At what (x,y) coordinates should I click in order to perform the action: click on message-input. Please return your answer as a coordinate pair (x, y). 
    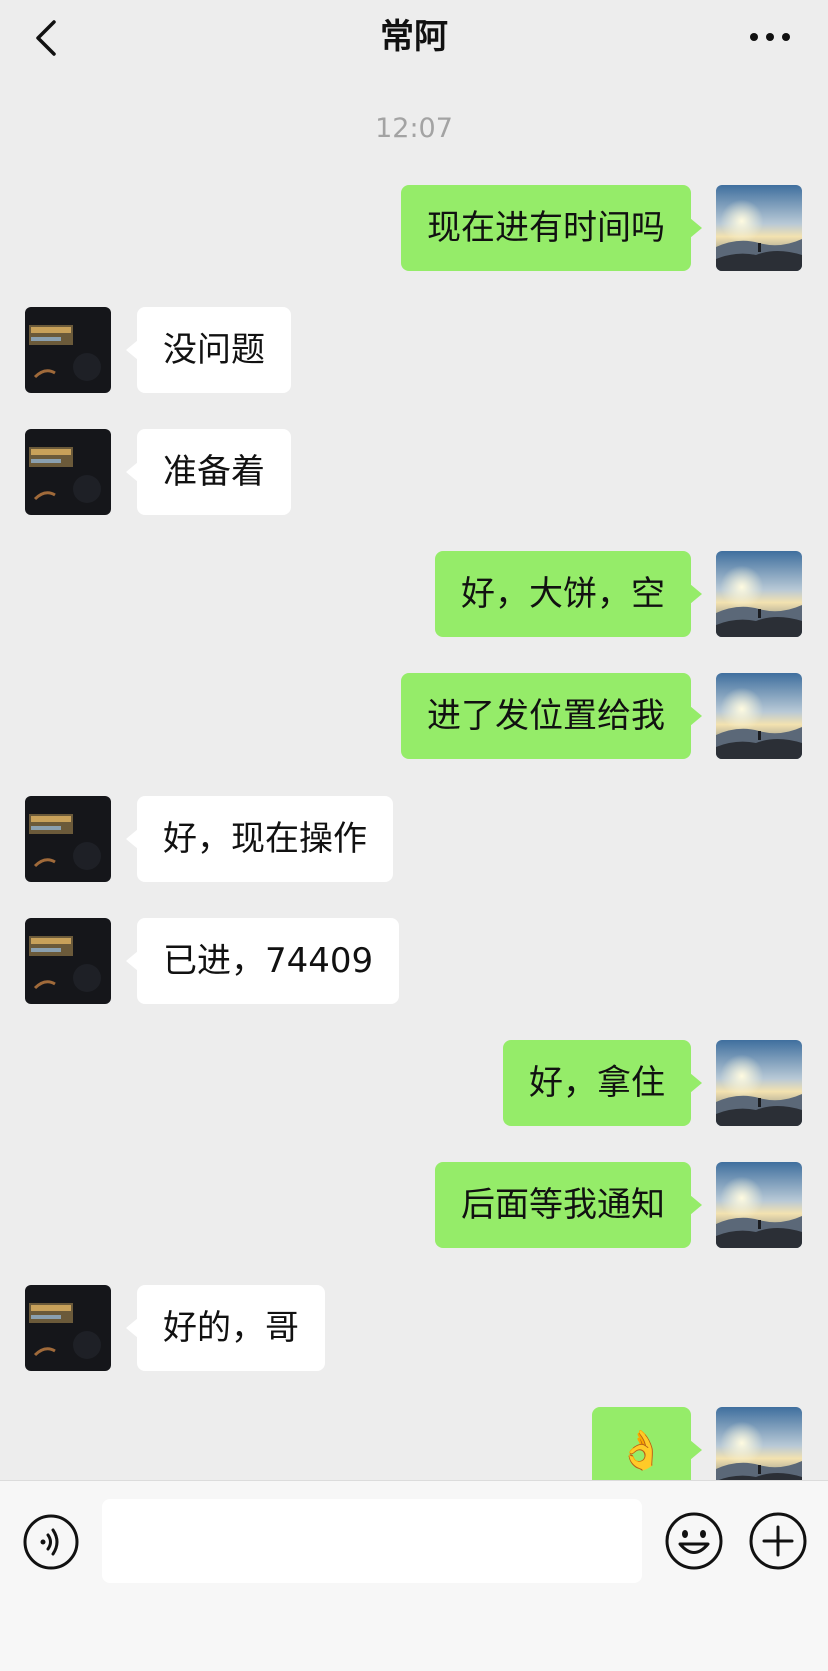
    Looking at the image, I should click on (372, 1541).